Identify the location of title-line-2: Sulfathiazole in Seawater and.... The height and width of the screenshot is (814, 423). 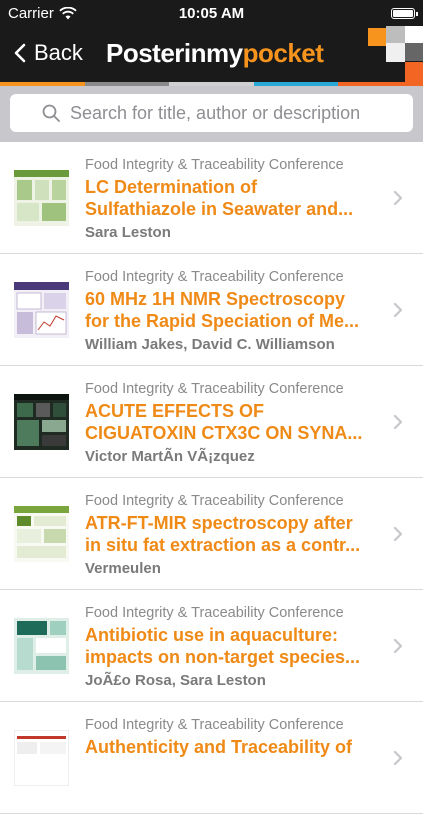
(219, 209).